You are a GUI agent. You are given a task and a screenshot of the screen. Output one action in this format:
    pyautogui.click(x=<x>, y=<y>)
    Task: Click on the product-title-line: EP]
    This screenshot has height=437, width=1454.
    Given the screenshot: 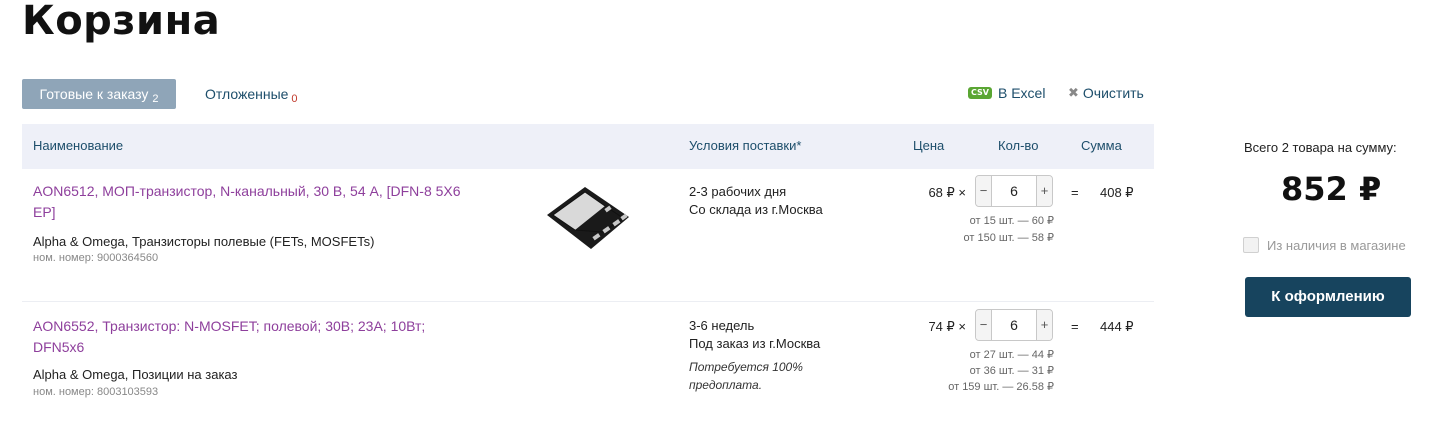 What is the action you would take?
    pyautogui.click(x=44, y=212)
    